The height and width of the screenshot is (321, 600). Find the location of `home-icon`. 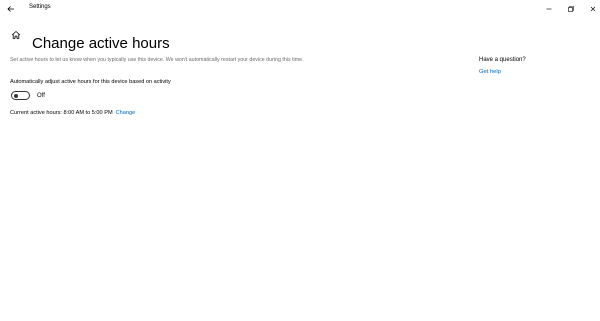

home-icon is located at coordinates (16, 34).